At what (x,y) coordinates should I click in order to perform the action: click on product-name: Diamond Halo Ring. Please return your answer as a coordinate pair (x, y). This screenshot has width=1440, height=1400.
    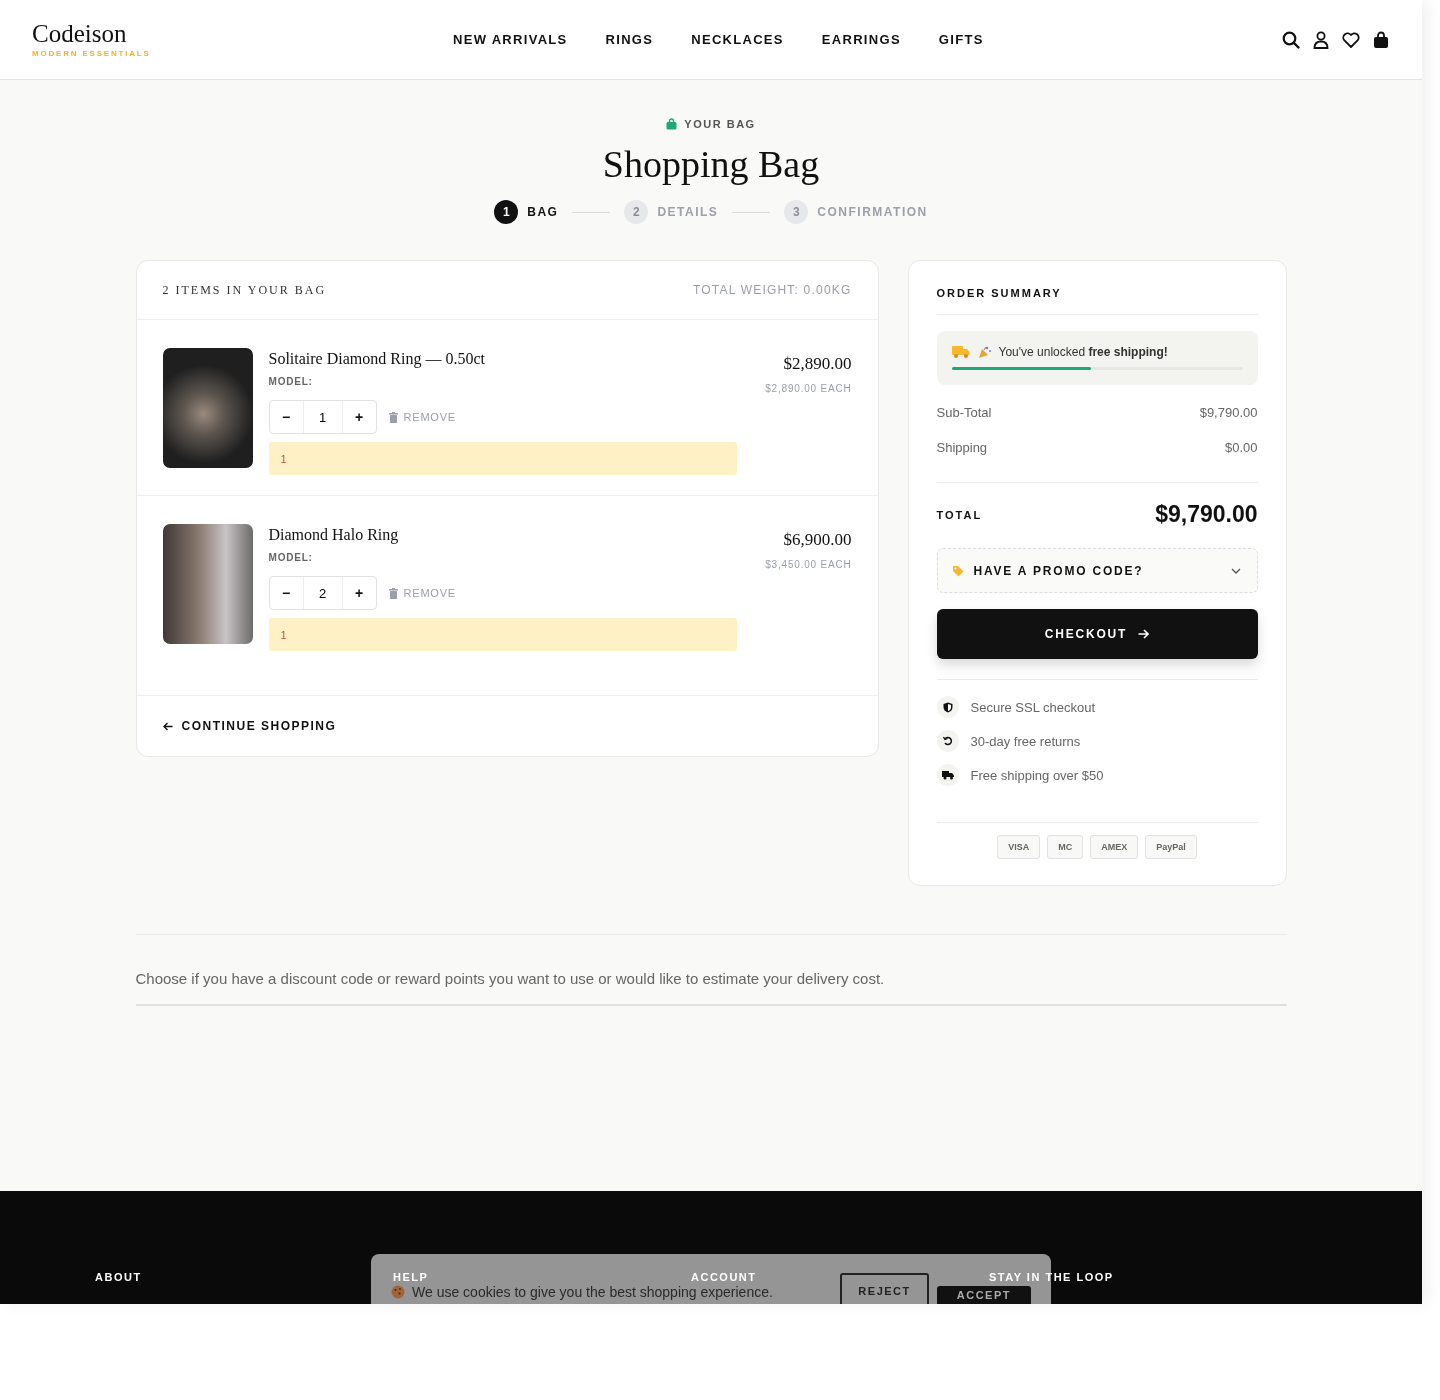
    Looking at the image, I should click on (502, 535).